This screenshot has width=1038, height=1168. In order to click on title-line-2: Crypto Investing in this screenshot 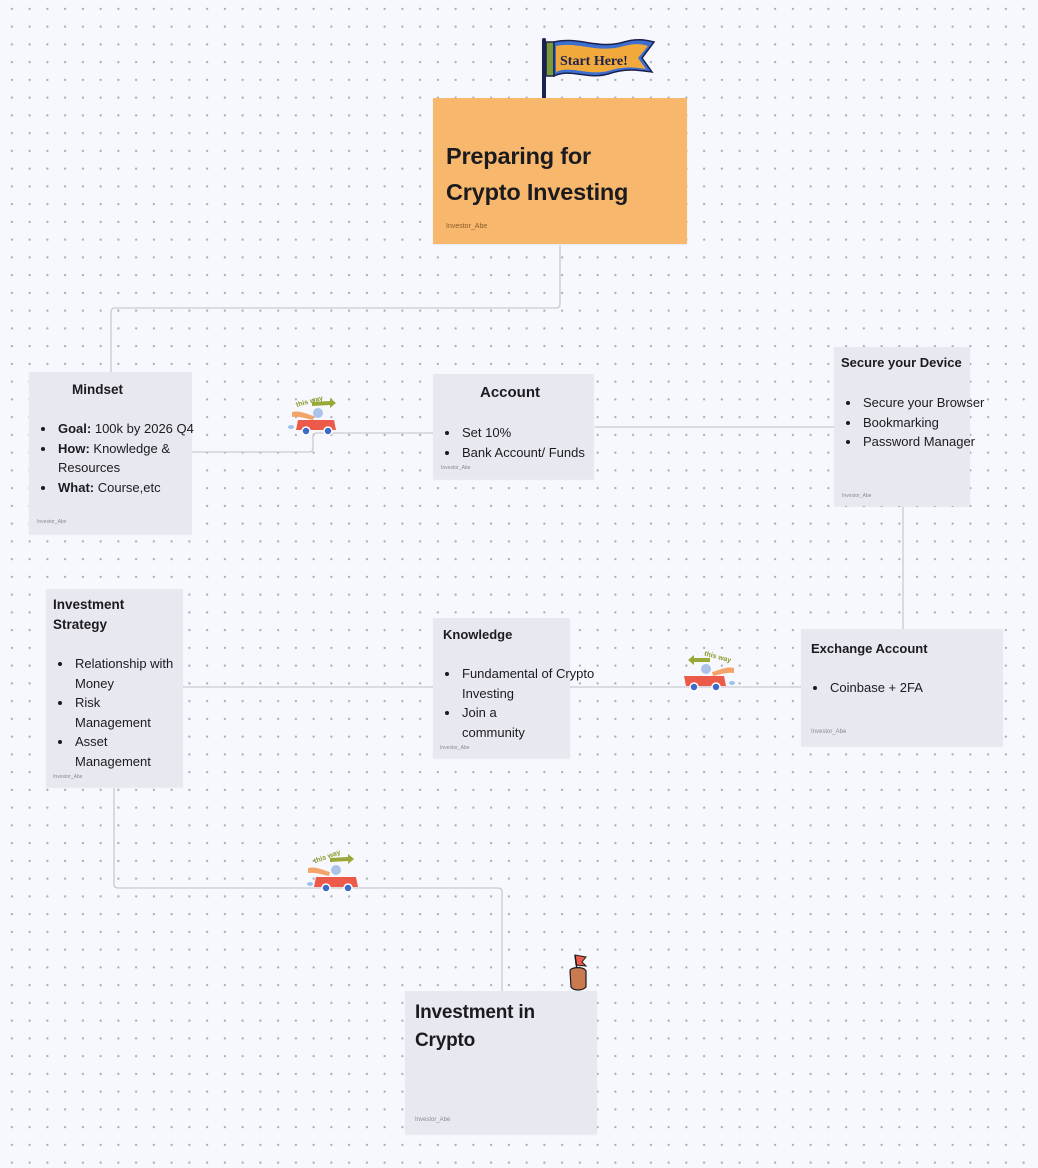, I will do `click(537, 192)`.